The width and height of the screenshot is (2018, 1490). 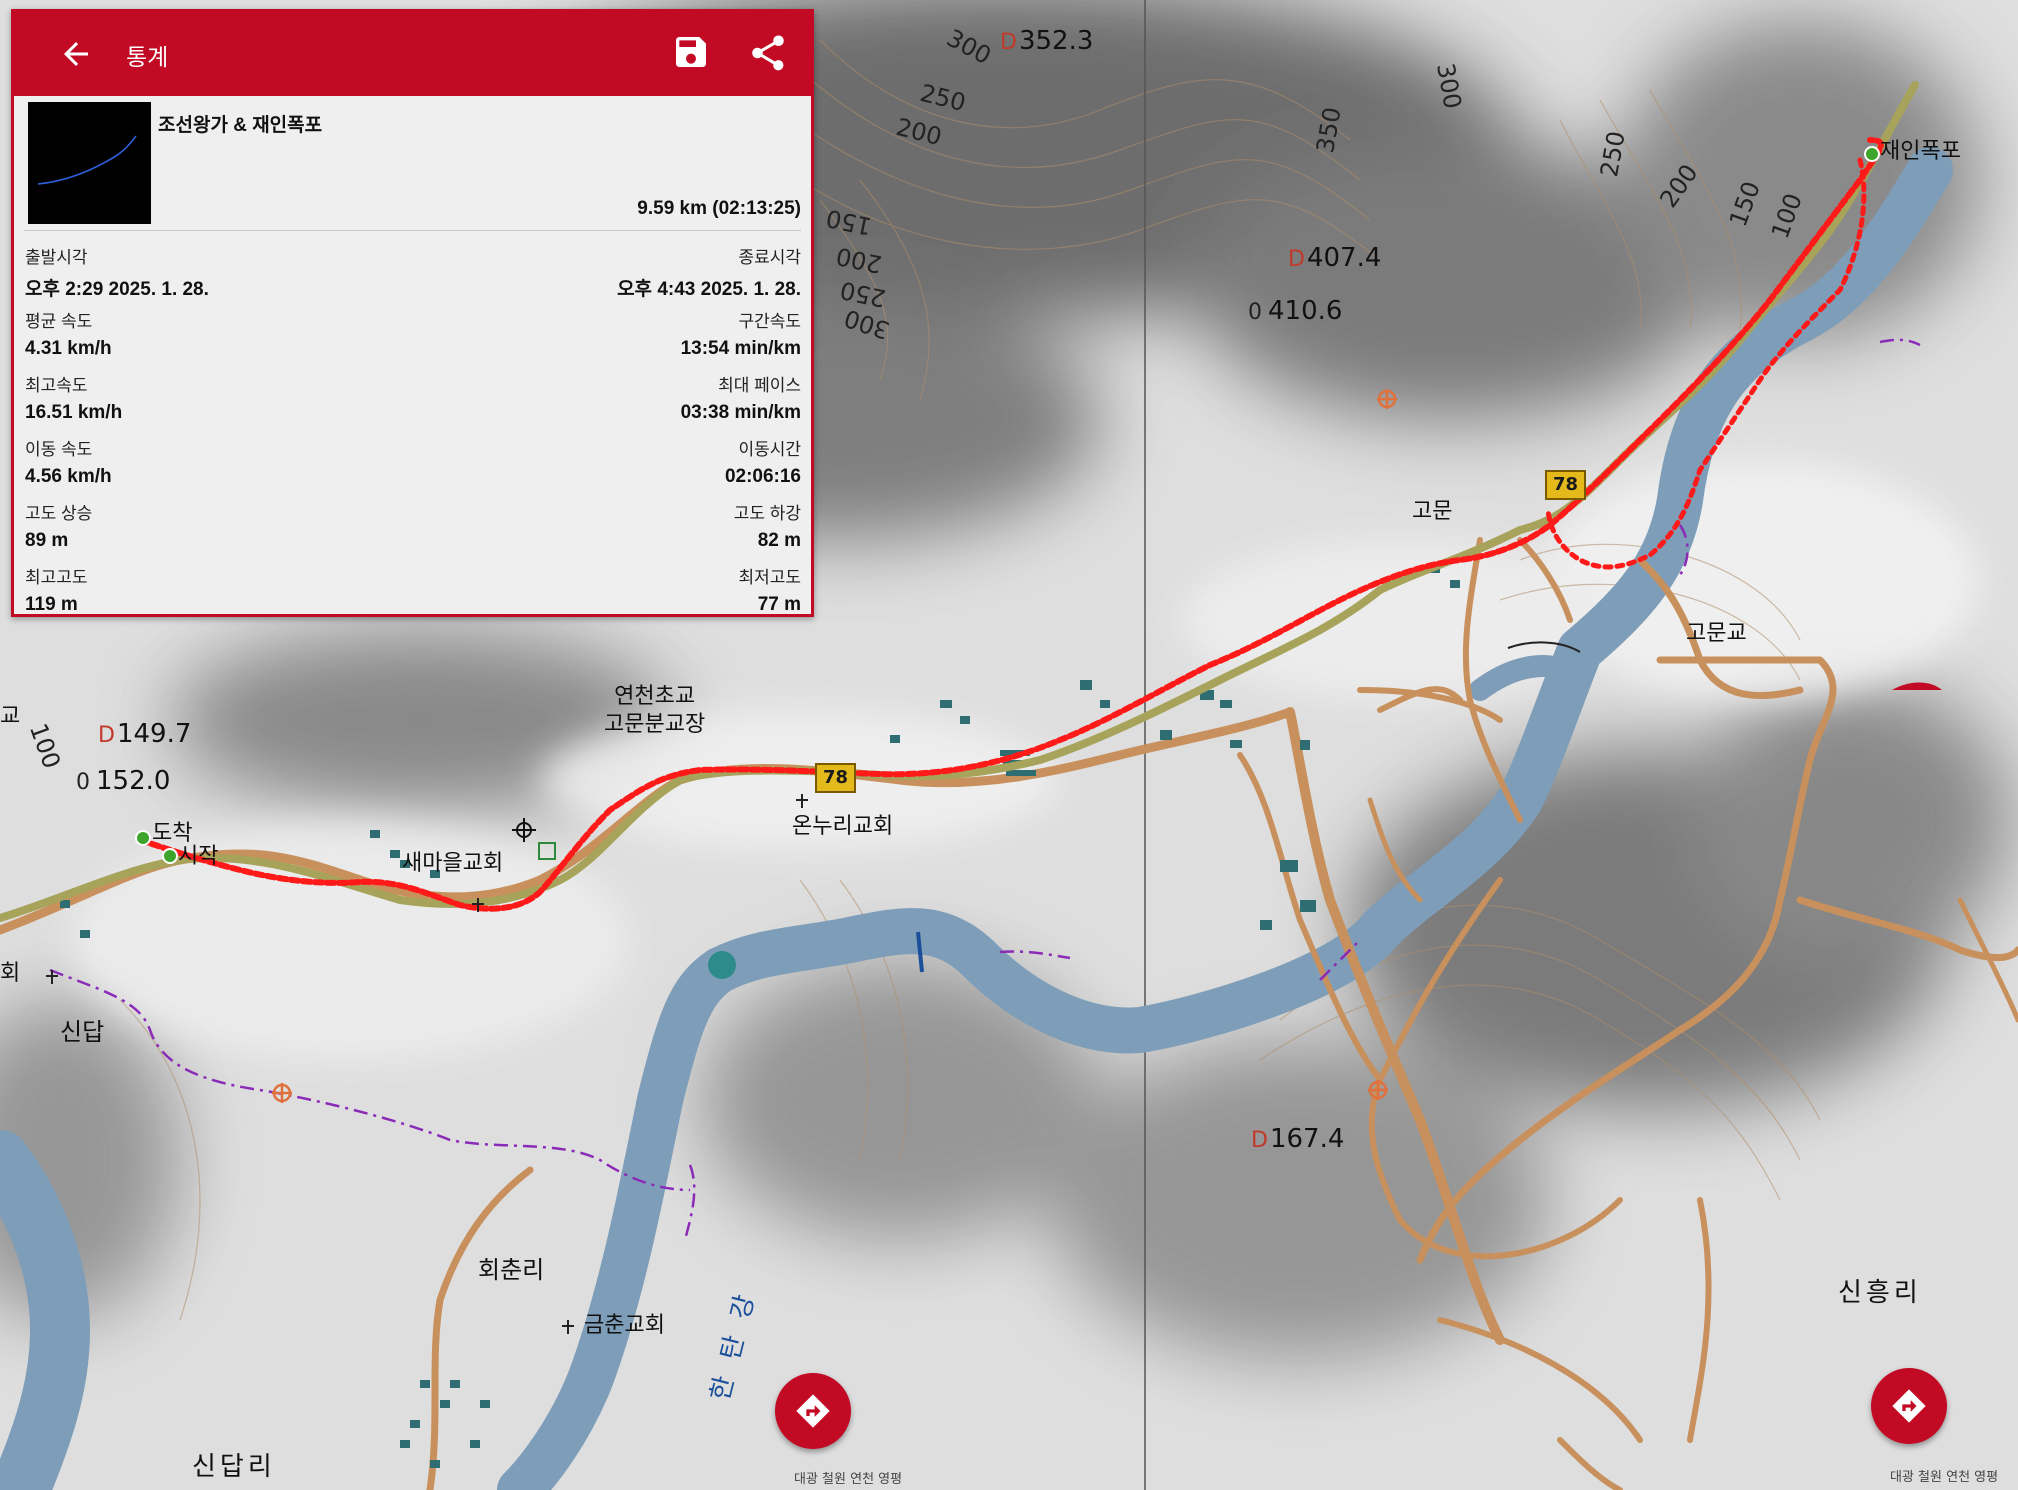 What do you see at coordinates (68, 335) in the screenshot?
I see `stat-average-speed: 평균 속도 4.31 km/h` at bounding box center [68, 335].